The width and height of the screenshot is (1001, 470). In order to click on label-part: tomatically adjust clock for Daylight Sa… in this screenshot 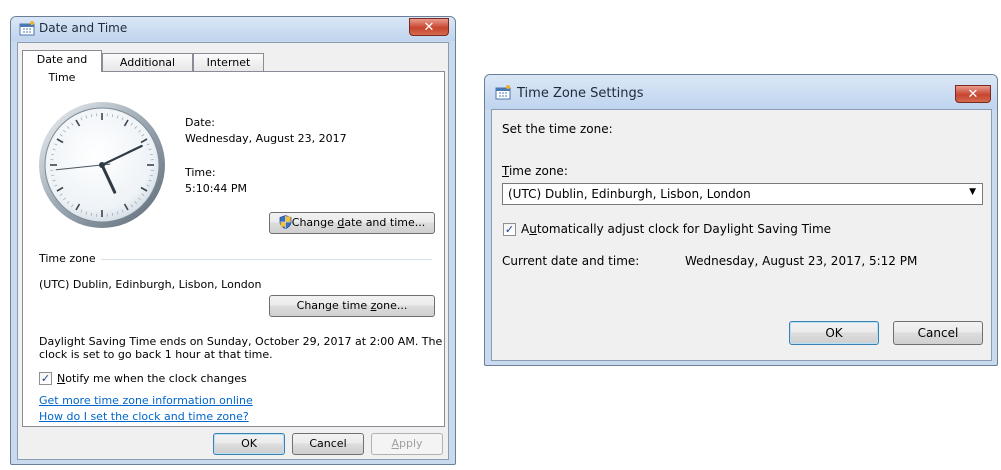, I will do `click(684, 229)`.